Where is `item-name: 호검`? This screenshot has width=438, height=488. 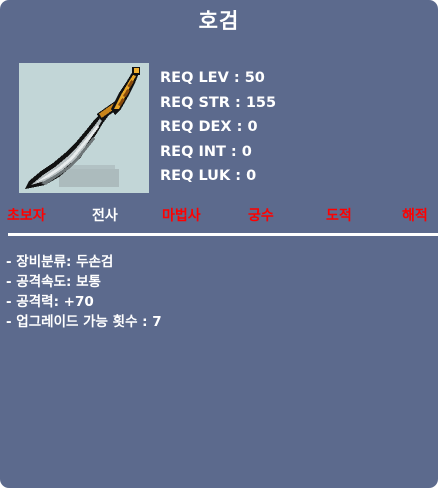 item-name: 호검 is located at coordinates (219, 21).